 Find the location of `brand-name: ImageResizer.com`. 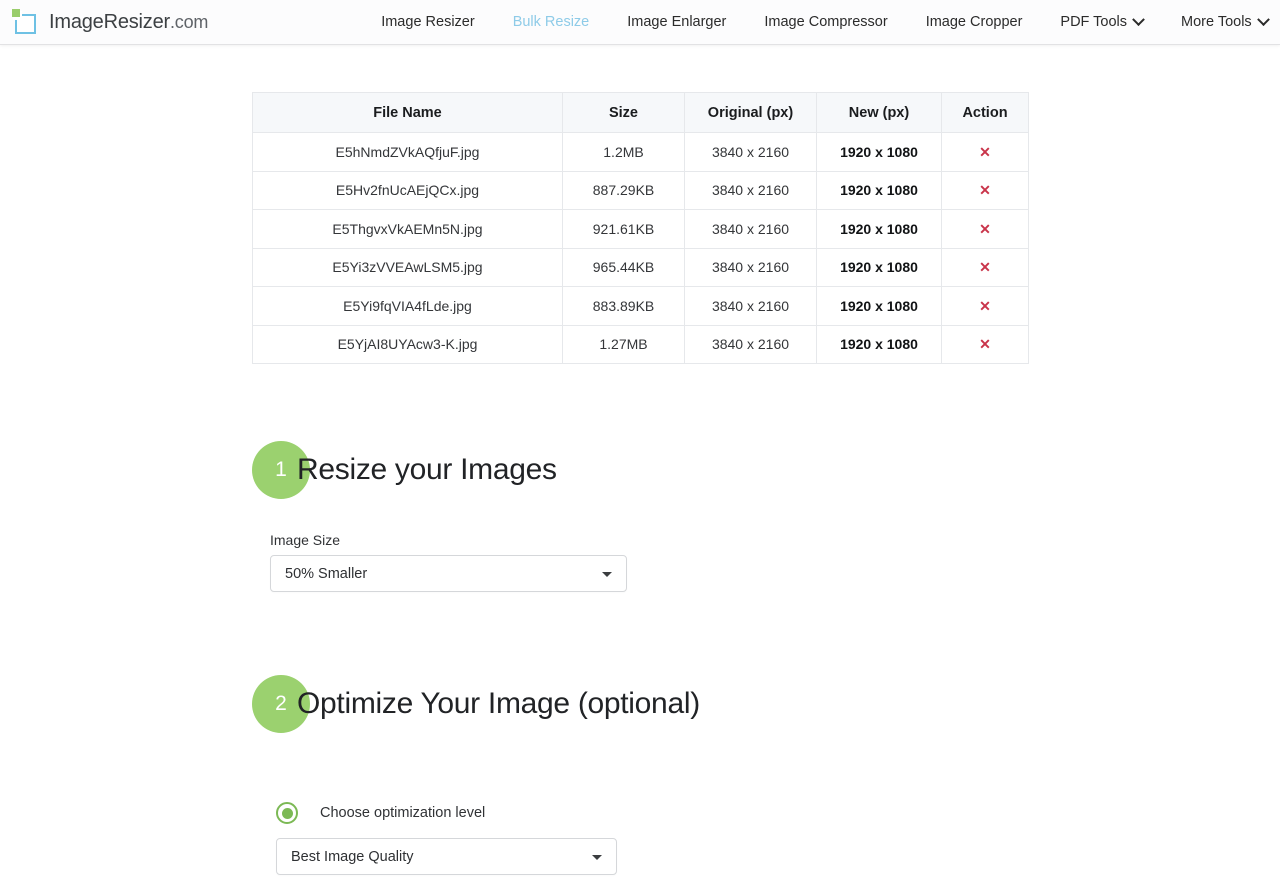

brand-name: ImageResizer.com is located at coordinates (128, 22).